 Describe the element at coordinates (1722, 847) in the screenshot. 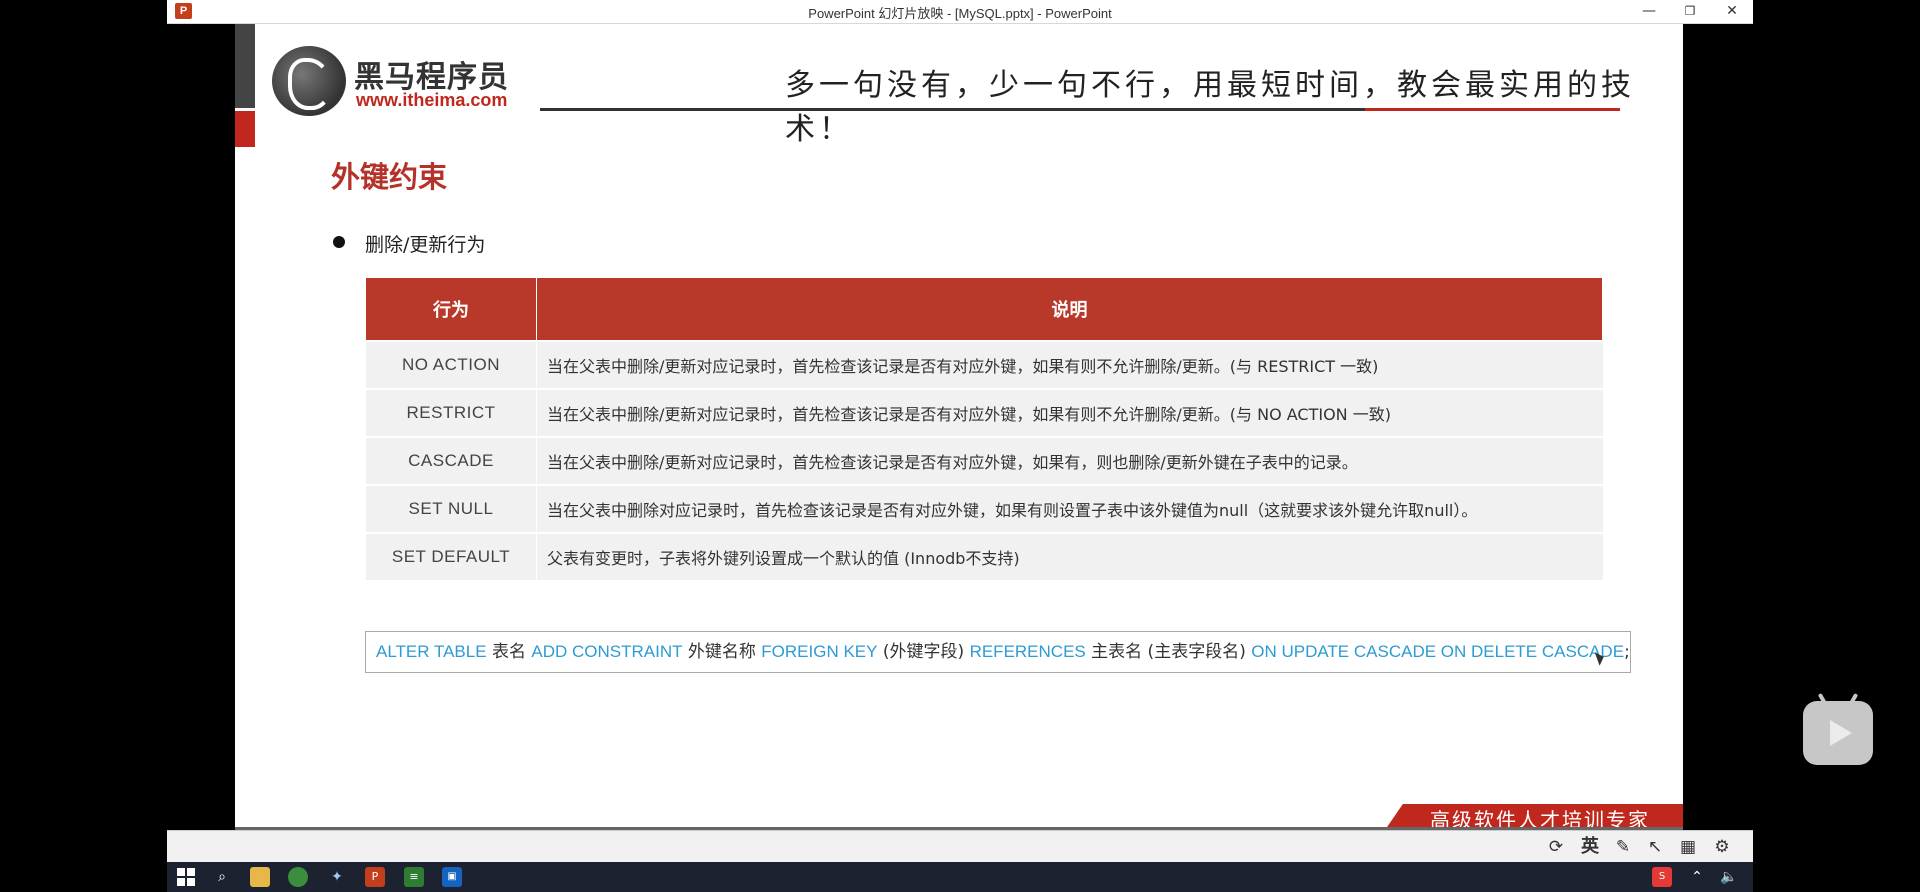

I see `gear-icon: ⚙` at that location.